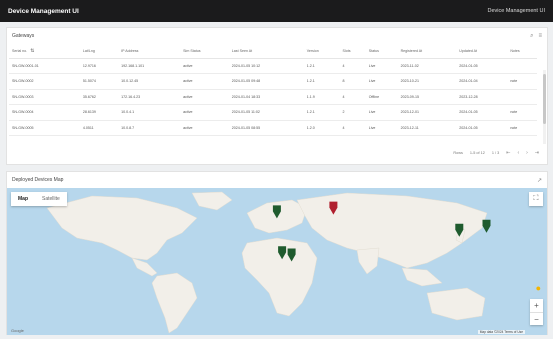 This screenshot has width=553, height=339. I want to click on column-header-label: Sim Status, so click(192, 50).